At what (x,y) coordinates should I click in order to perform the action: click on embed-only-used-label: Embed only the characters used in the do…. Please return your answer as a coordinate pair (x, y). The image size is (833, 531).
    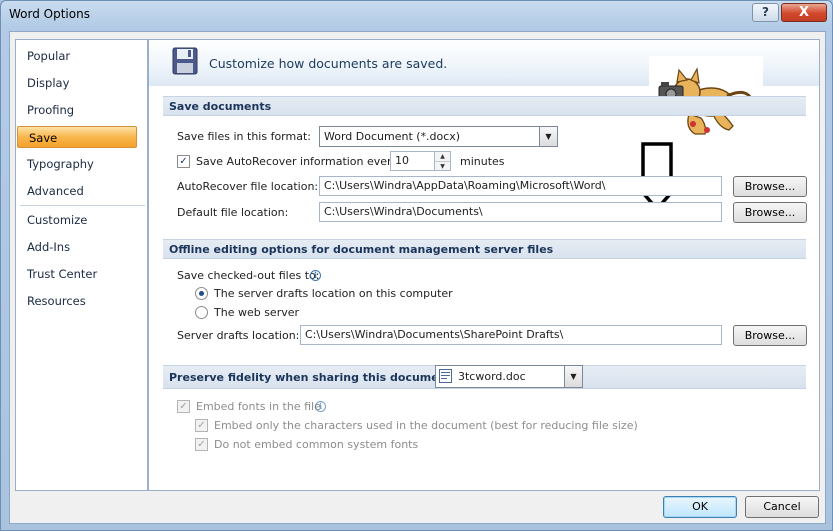
    Looking at the image, I should click on (426, 425).